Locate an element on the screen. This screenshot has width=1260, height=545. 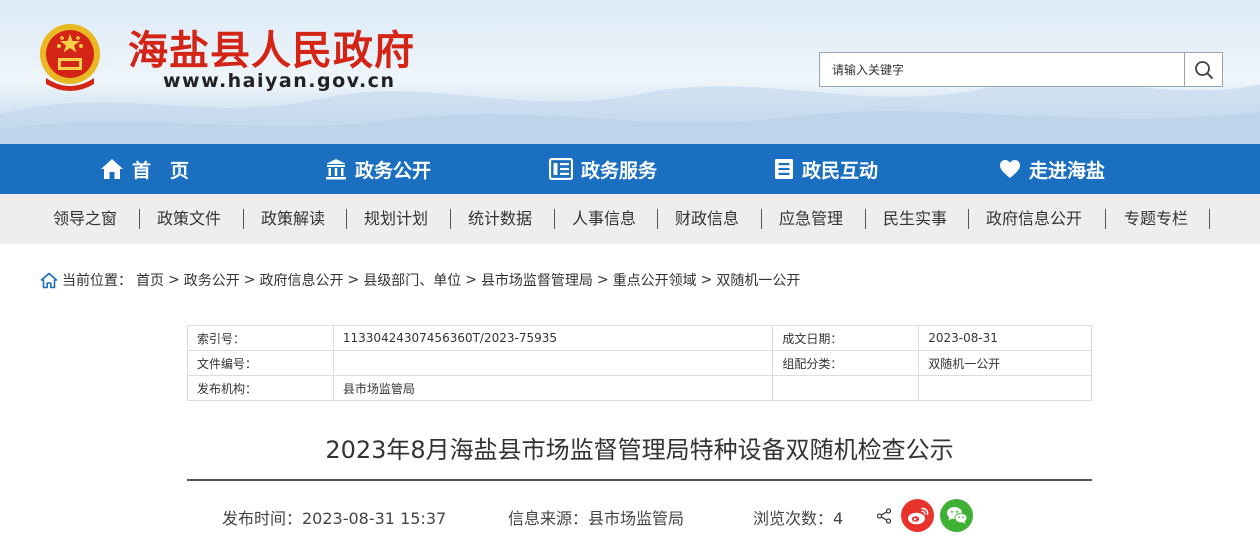
publish-time: 发布时间：2023-08-31 15:37 is located at coordinates (334, 518).